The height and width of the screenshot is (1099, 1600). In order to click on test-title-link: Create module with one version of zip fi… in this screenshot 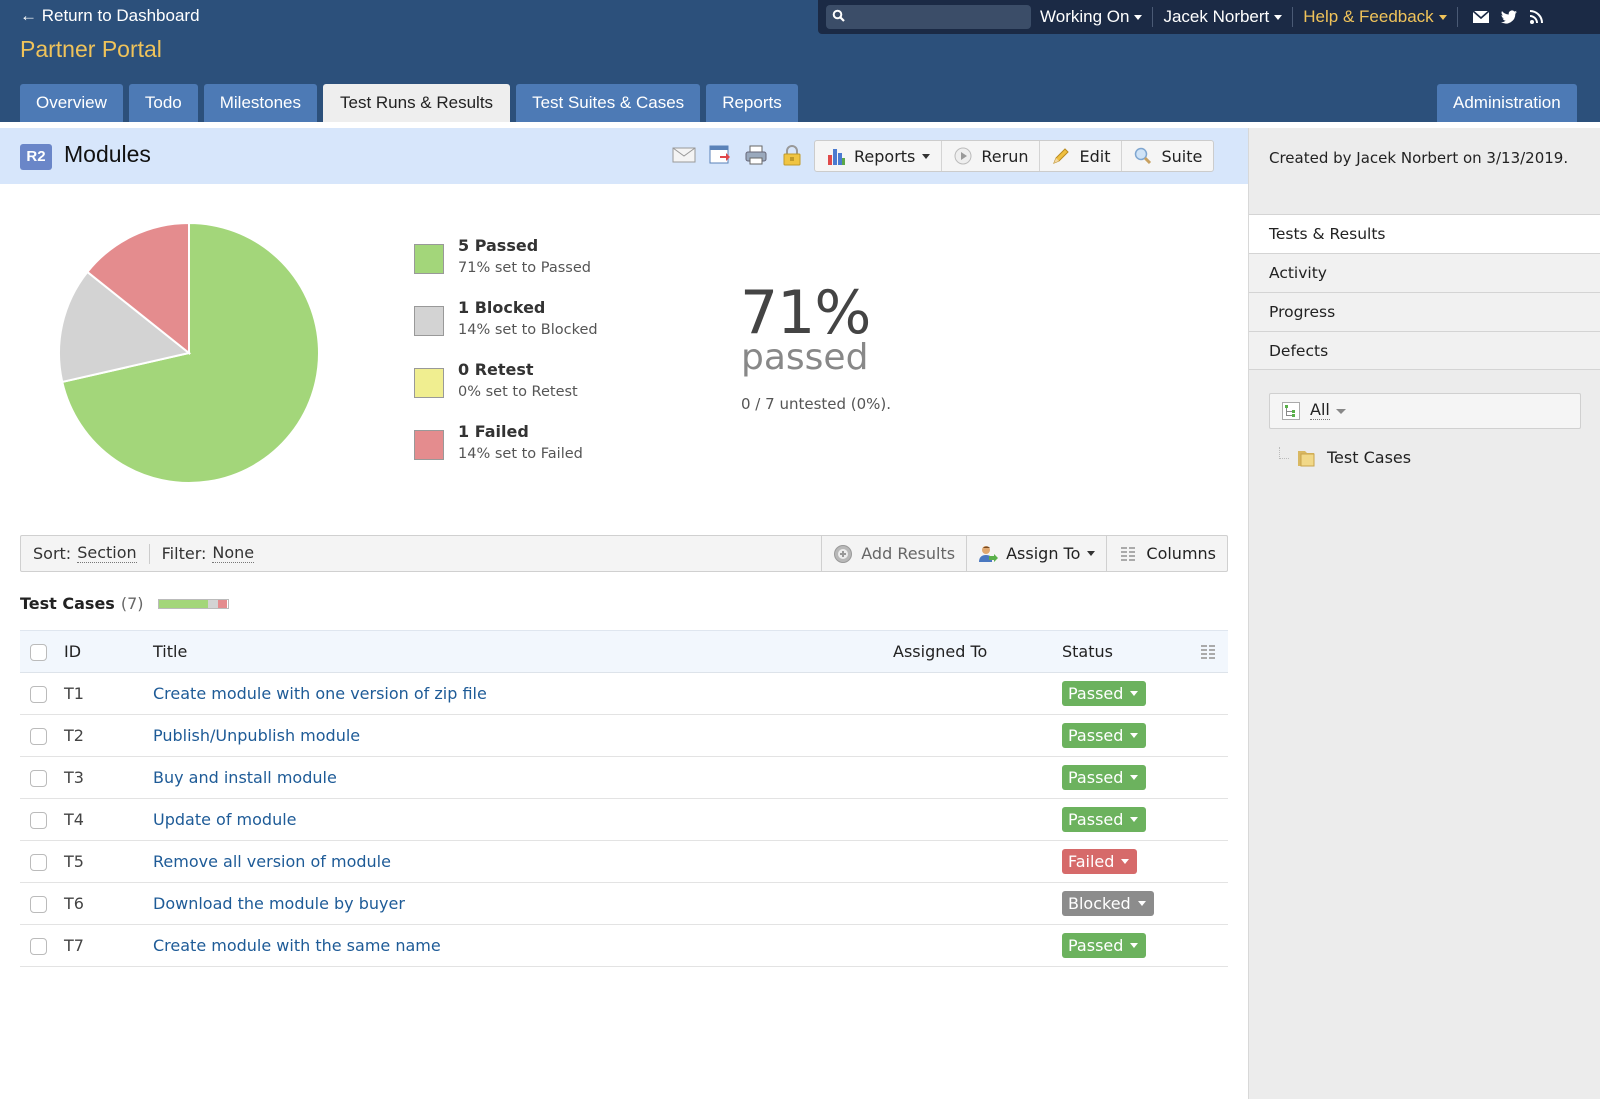, I will do `click(320, 693)`.